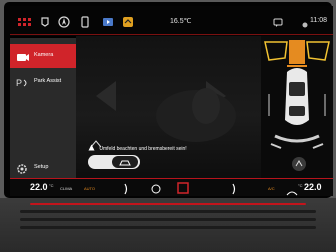 This screenshot has width=336, height=252. I want to click on temp-right-unit: °C, so click(300, 185).